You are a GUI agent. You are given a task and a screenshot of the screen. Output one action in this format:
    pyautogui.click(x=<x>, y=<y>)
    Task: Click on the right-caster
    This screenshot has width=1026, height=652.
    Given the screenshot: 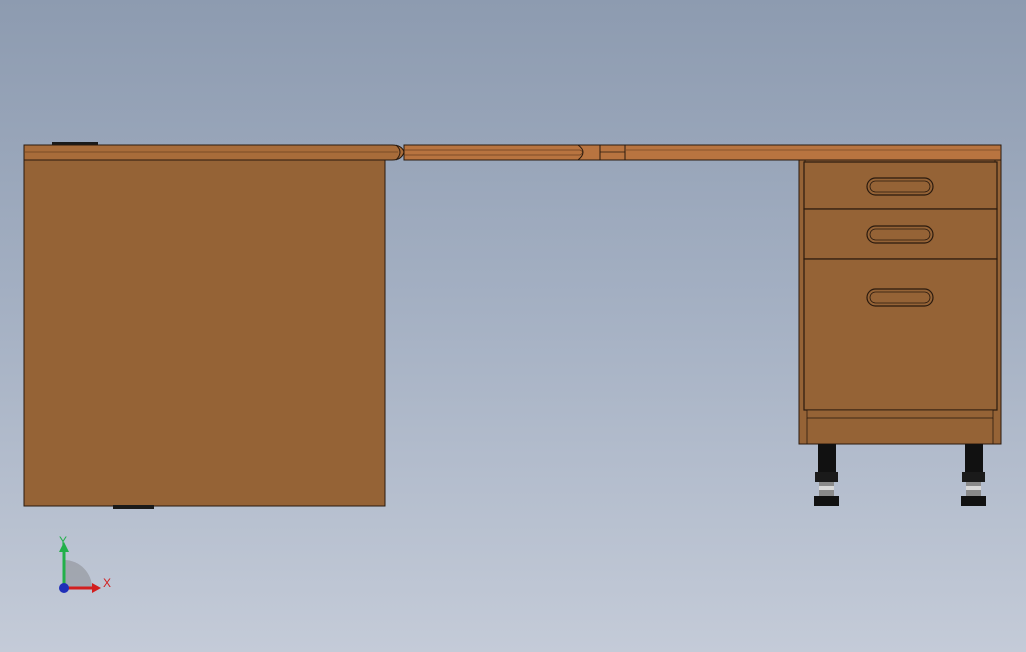 What is the action you would take?
    pyautogui.click(x=973, y=475)
    